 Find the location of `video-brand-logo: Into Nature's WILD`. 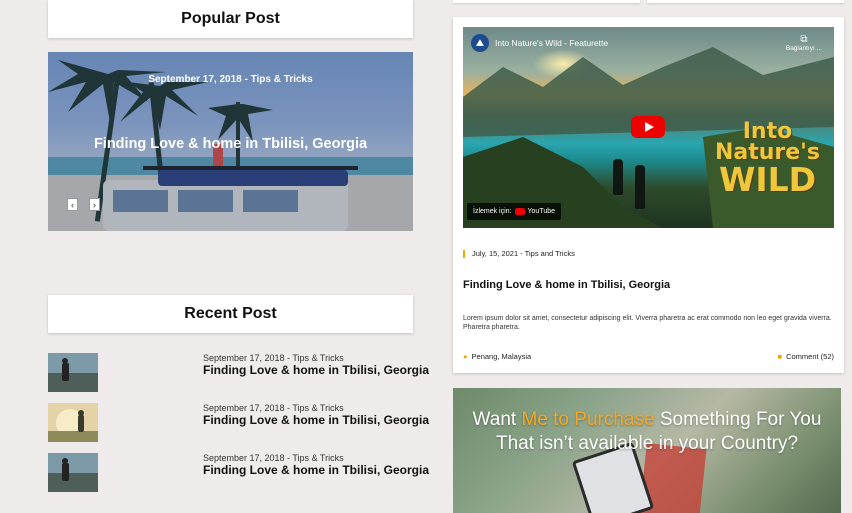

video-brand-logo: Into Nature's WILD is located at coordinates (767, 160).